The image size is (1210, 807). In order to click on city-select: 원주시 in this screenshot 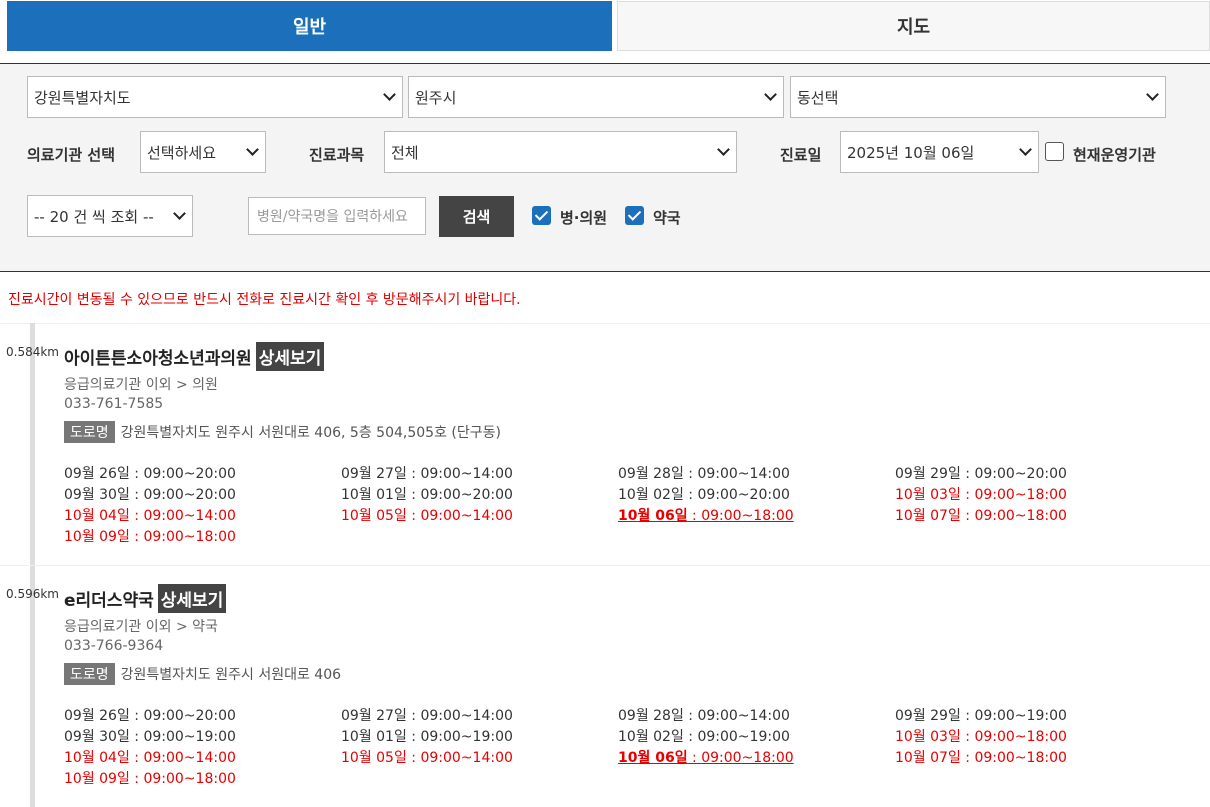, I will do `click(596, 97)`.